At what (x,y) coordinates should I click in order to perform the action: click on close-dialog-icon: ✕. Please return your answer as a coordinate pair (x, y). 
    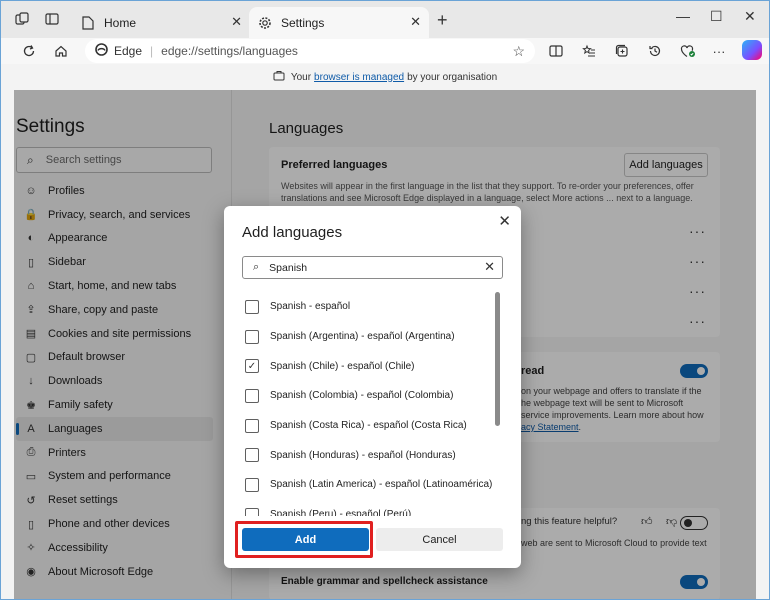
    Looking at the image, I should click on (504, 221).